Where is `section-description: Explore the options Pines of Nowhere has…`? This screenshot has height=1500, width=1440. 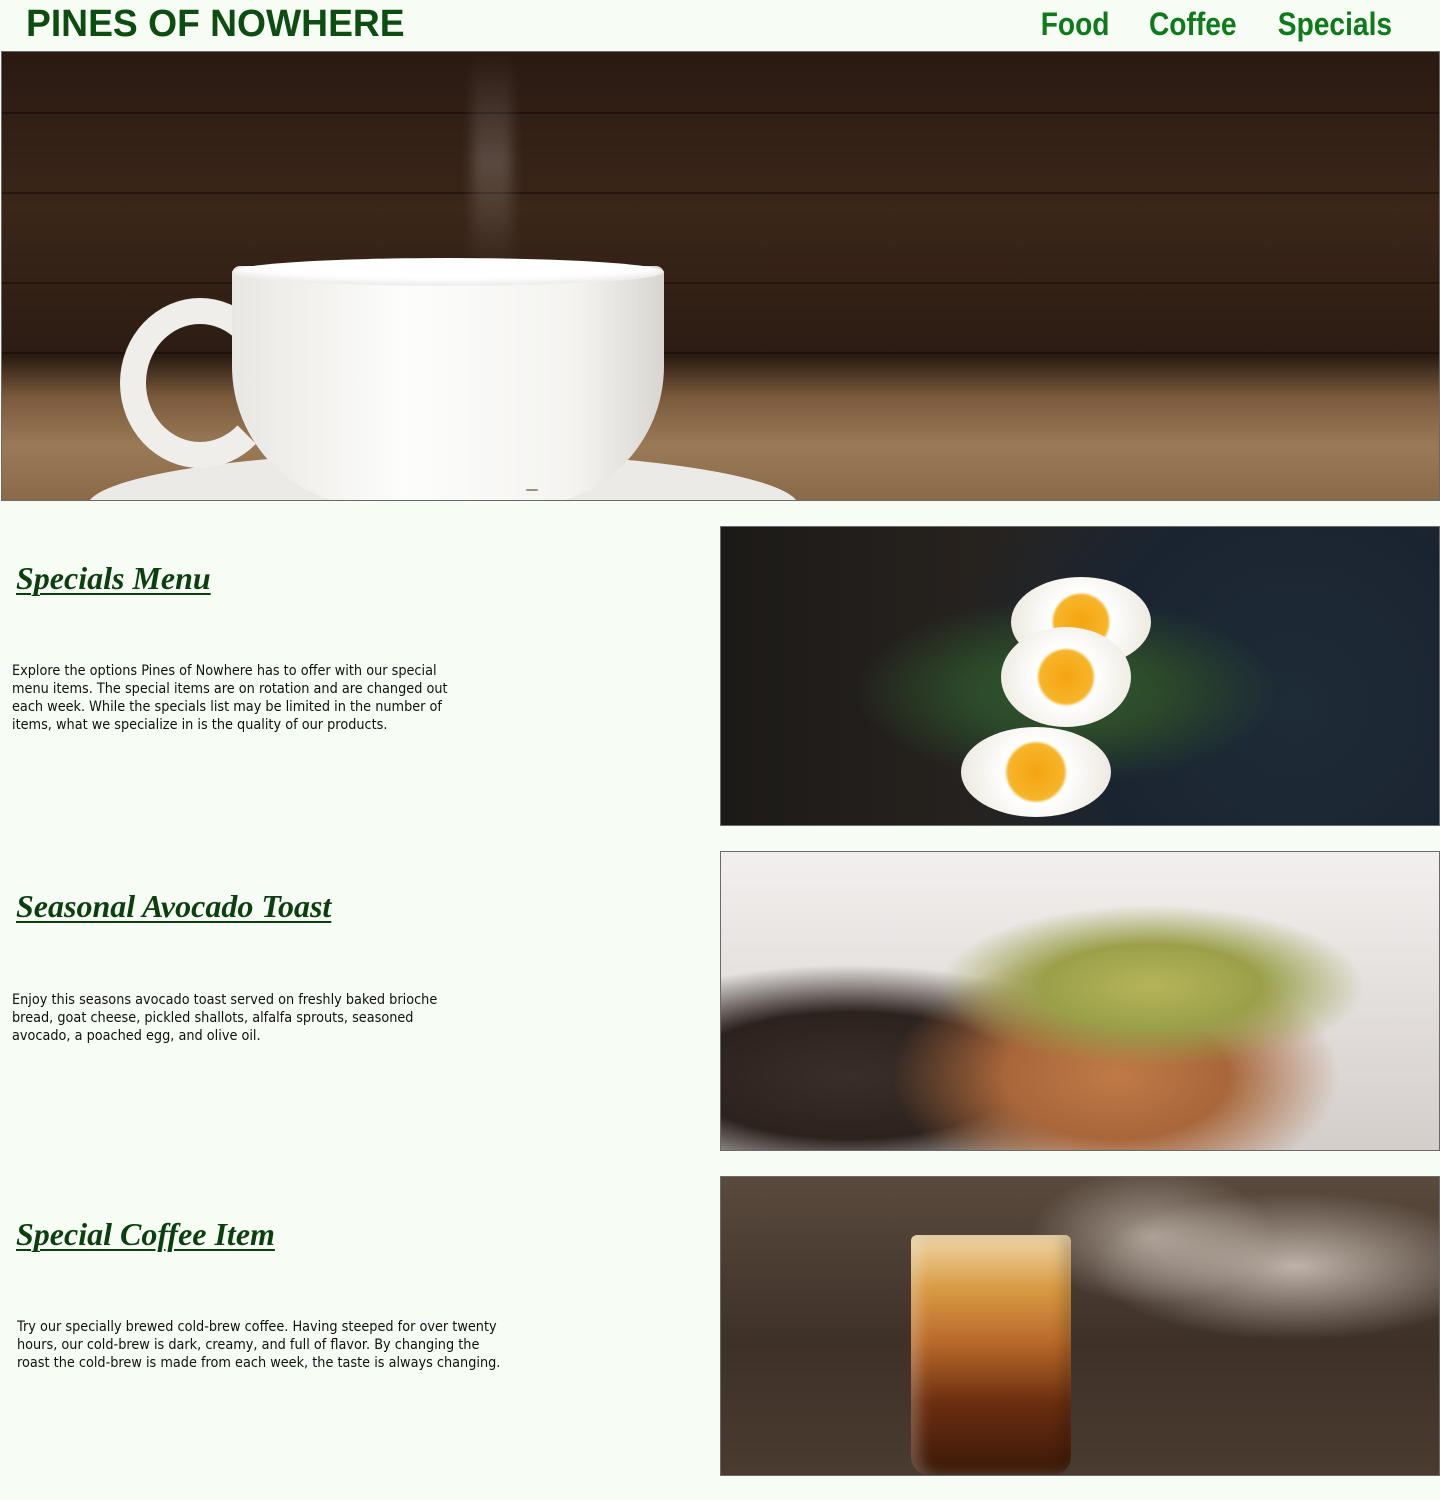 section-description: Explore the options Pines of Nowhere has… is located at coordinates (230, 698).